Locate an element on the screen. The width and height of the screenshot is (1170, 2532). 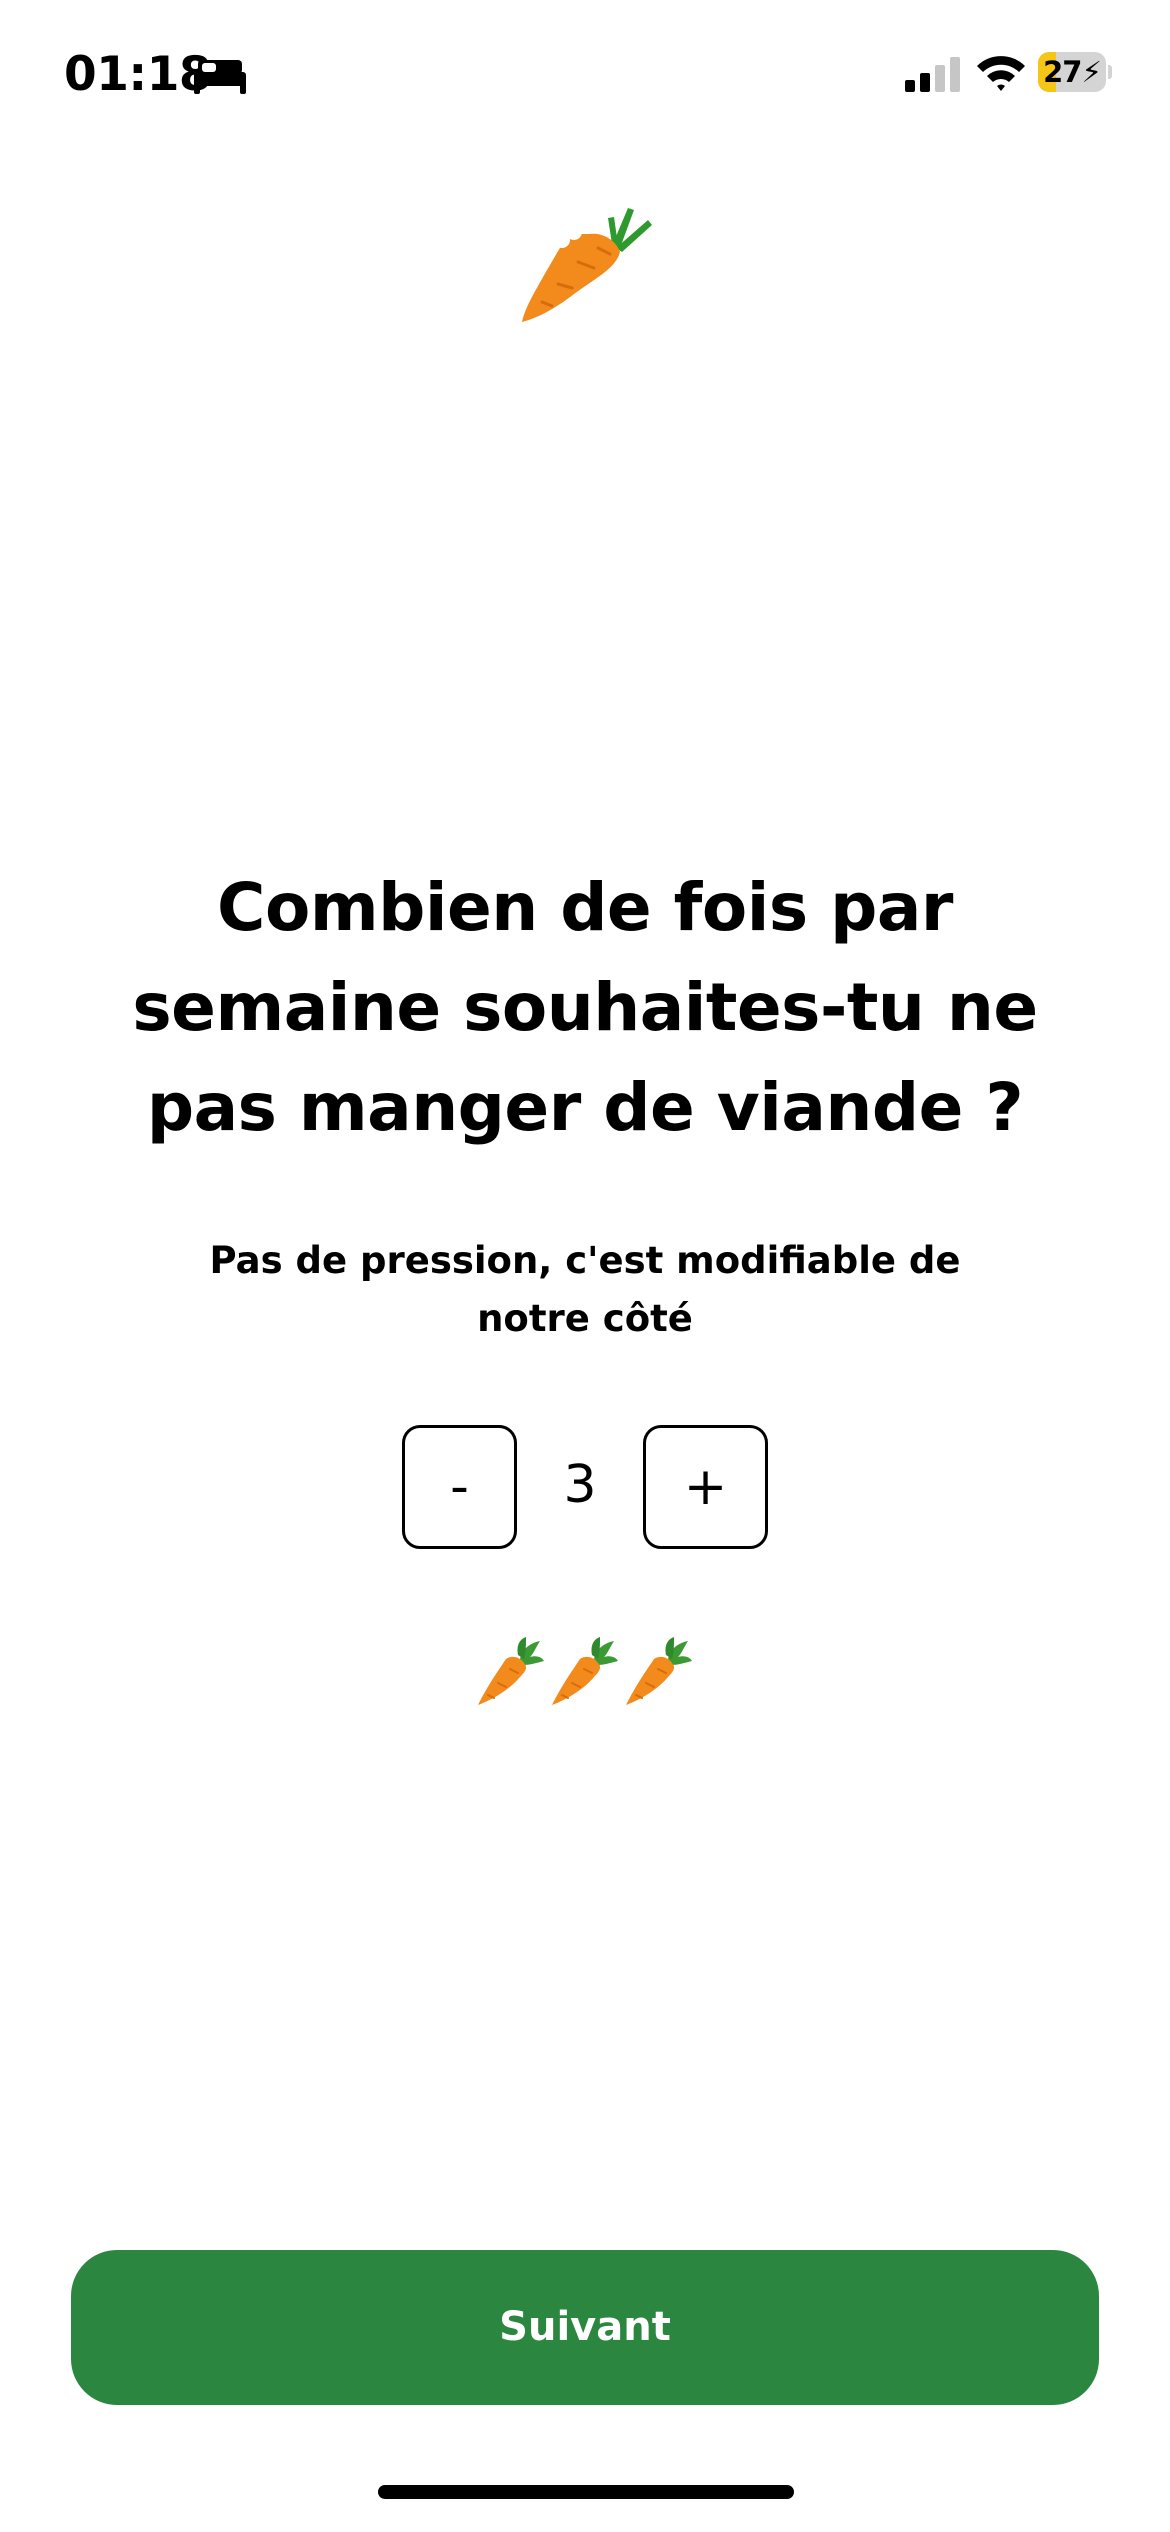
battery-charging-icon: 27⚡ is located at coordinates (1075, 72).